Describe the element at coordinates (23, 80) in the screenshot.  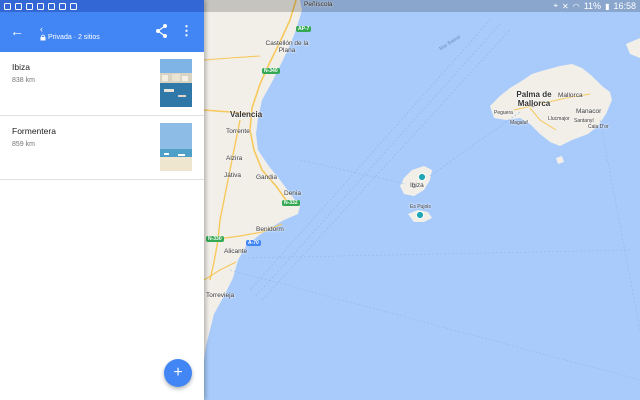
I see `place-distance: 838 km` at that location.